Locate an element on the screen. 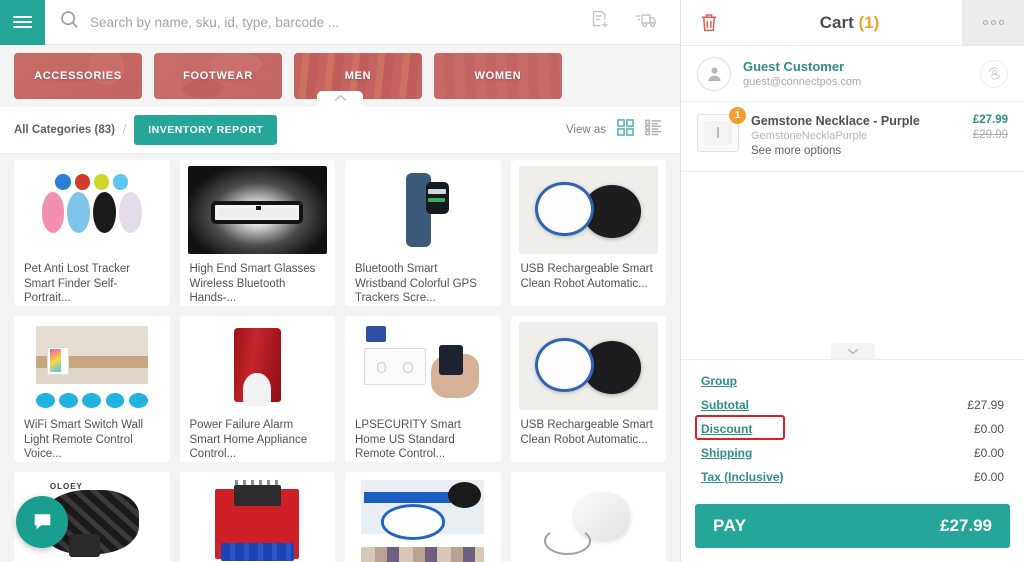 This screenshot has width=1024, height=562. change-customer-button is located at coordinates (994, 73).